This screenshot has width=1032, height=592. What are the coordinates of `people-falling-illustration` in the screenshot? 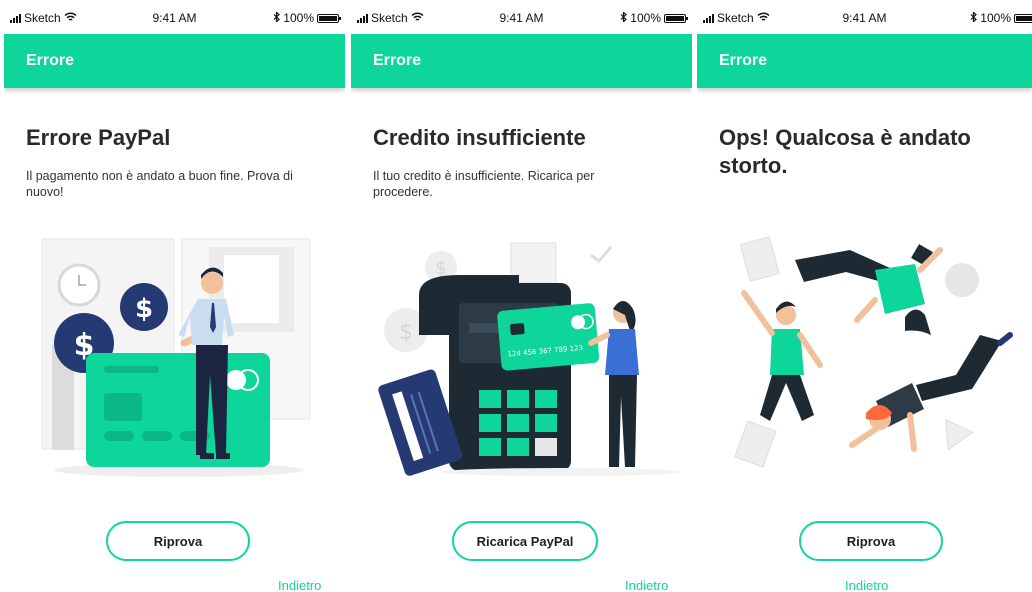 It's located at (873, 352).